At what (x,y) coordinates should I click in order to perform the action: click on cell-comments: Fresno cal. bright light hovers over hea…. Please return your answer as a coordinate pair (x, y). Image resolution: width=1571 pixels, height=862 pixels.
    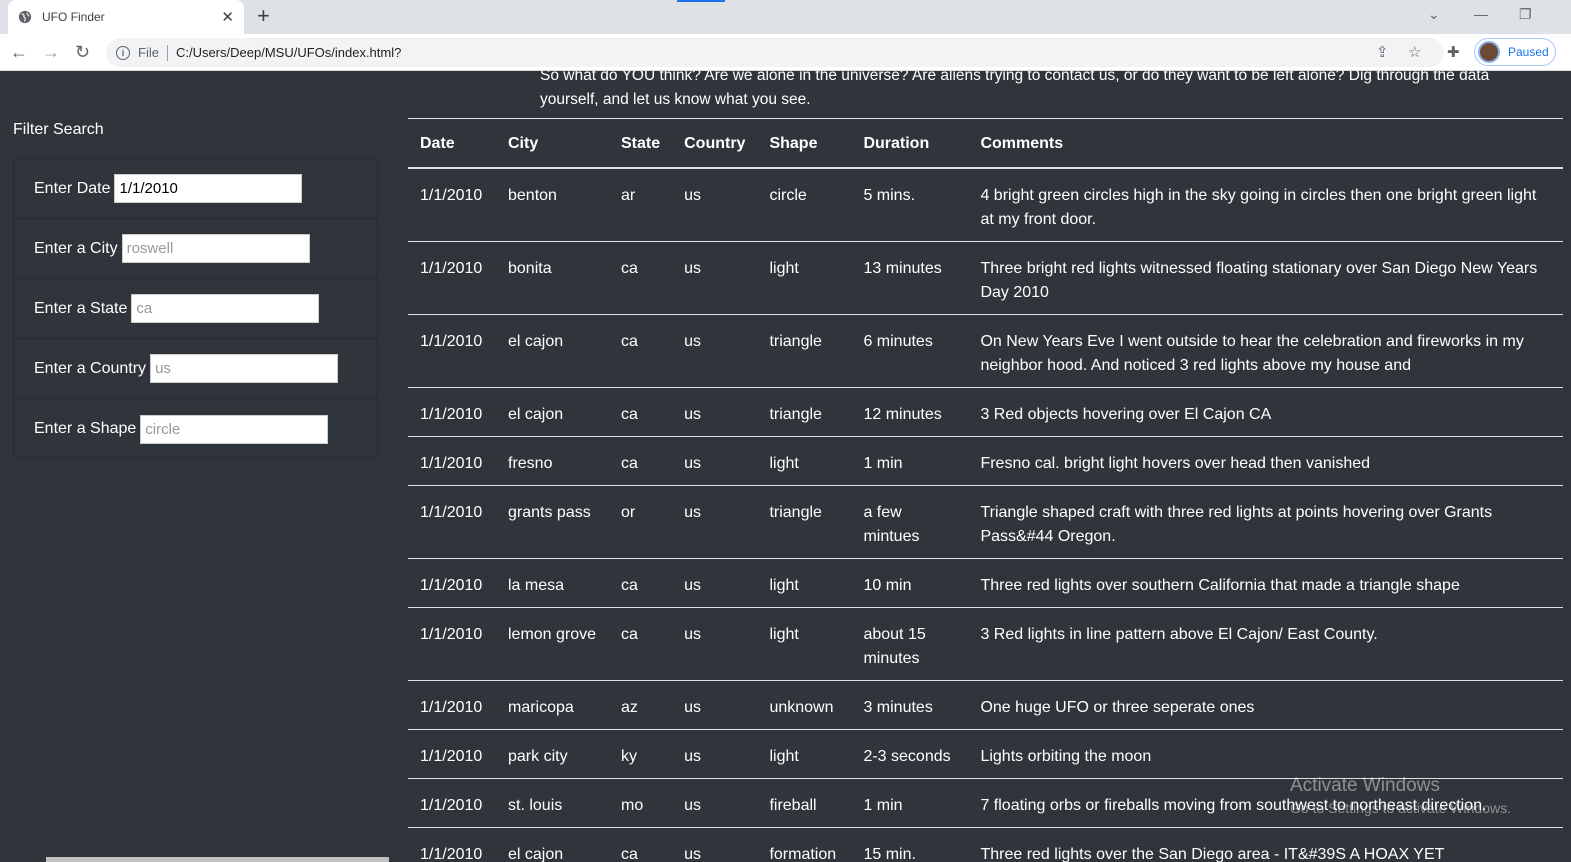
    Looking at the image, I should click on (1265, 461).